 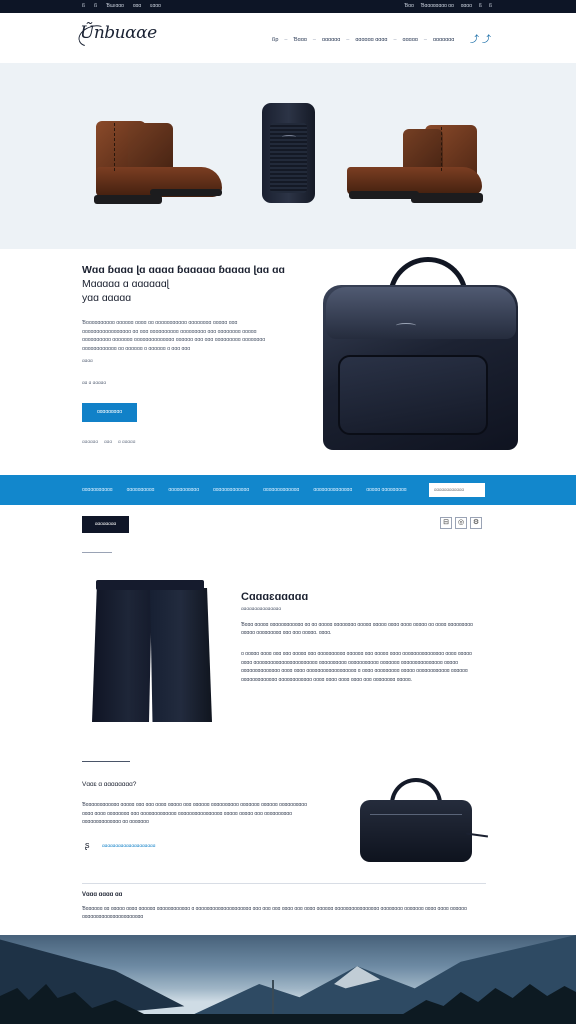 I want to click on top-bar-right: Ɓɑɑ Ɓɑɑɑɑɑɑɑɑ ɑɑ ɑɑɑɑ ß ß, so click(x=448, y=6).